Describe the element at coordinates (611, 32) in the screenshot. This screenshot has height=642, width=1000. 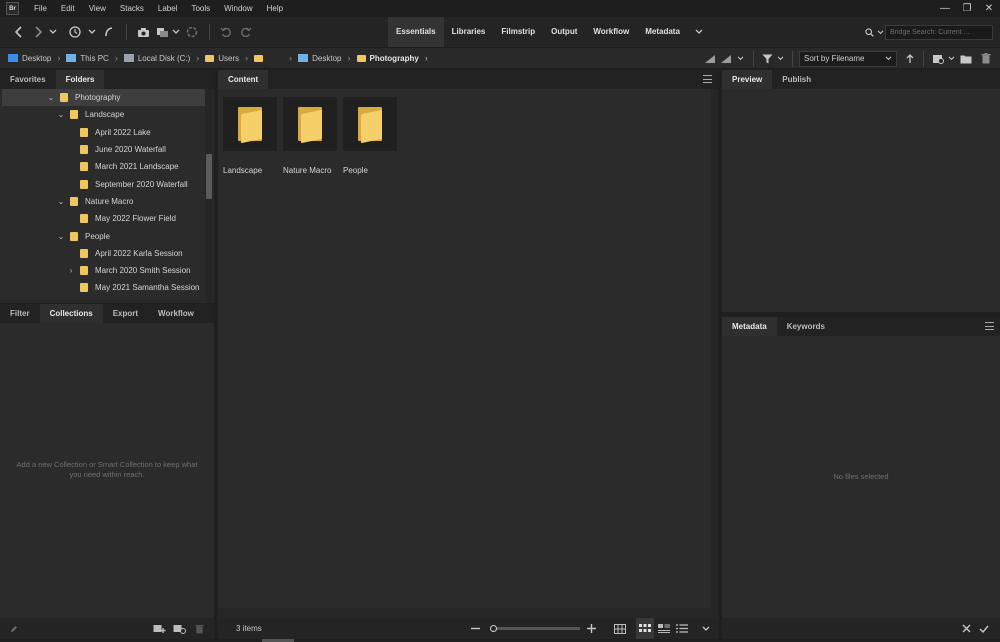
I see `workspace-workflow: Workflow` at that location.